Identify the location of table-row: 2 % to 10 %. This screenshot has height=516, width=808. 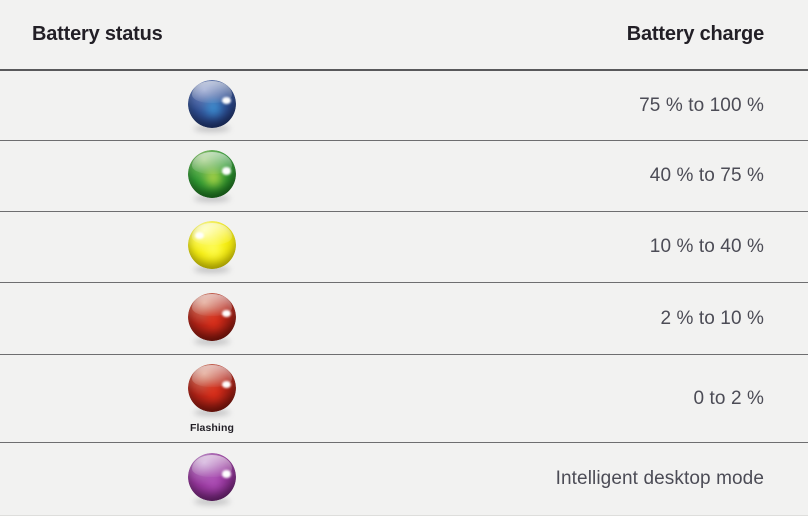
(404, 319).